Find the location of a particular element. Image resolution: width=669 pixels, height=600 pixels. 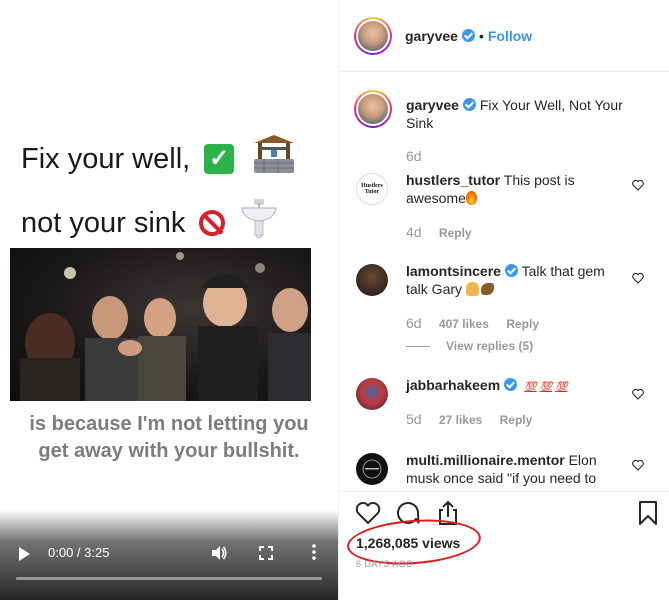

follow-button: Follow is located at coordinates (510, 36).